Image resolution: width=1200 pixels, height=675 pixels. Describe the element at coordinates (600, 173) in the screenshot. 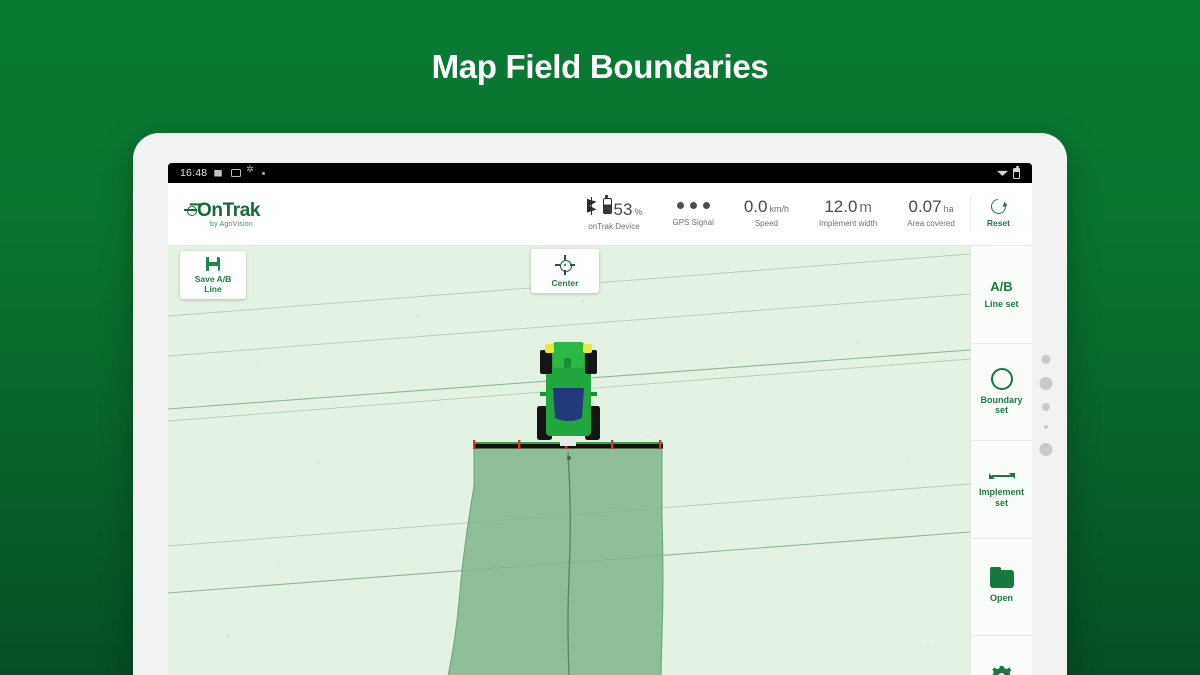

I see `android-status-bar: 16:48` at that location.